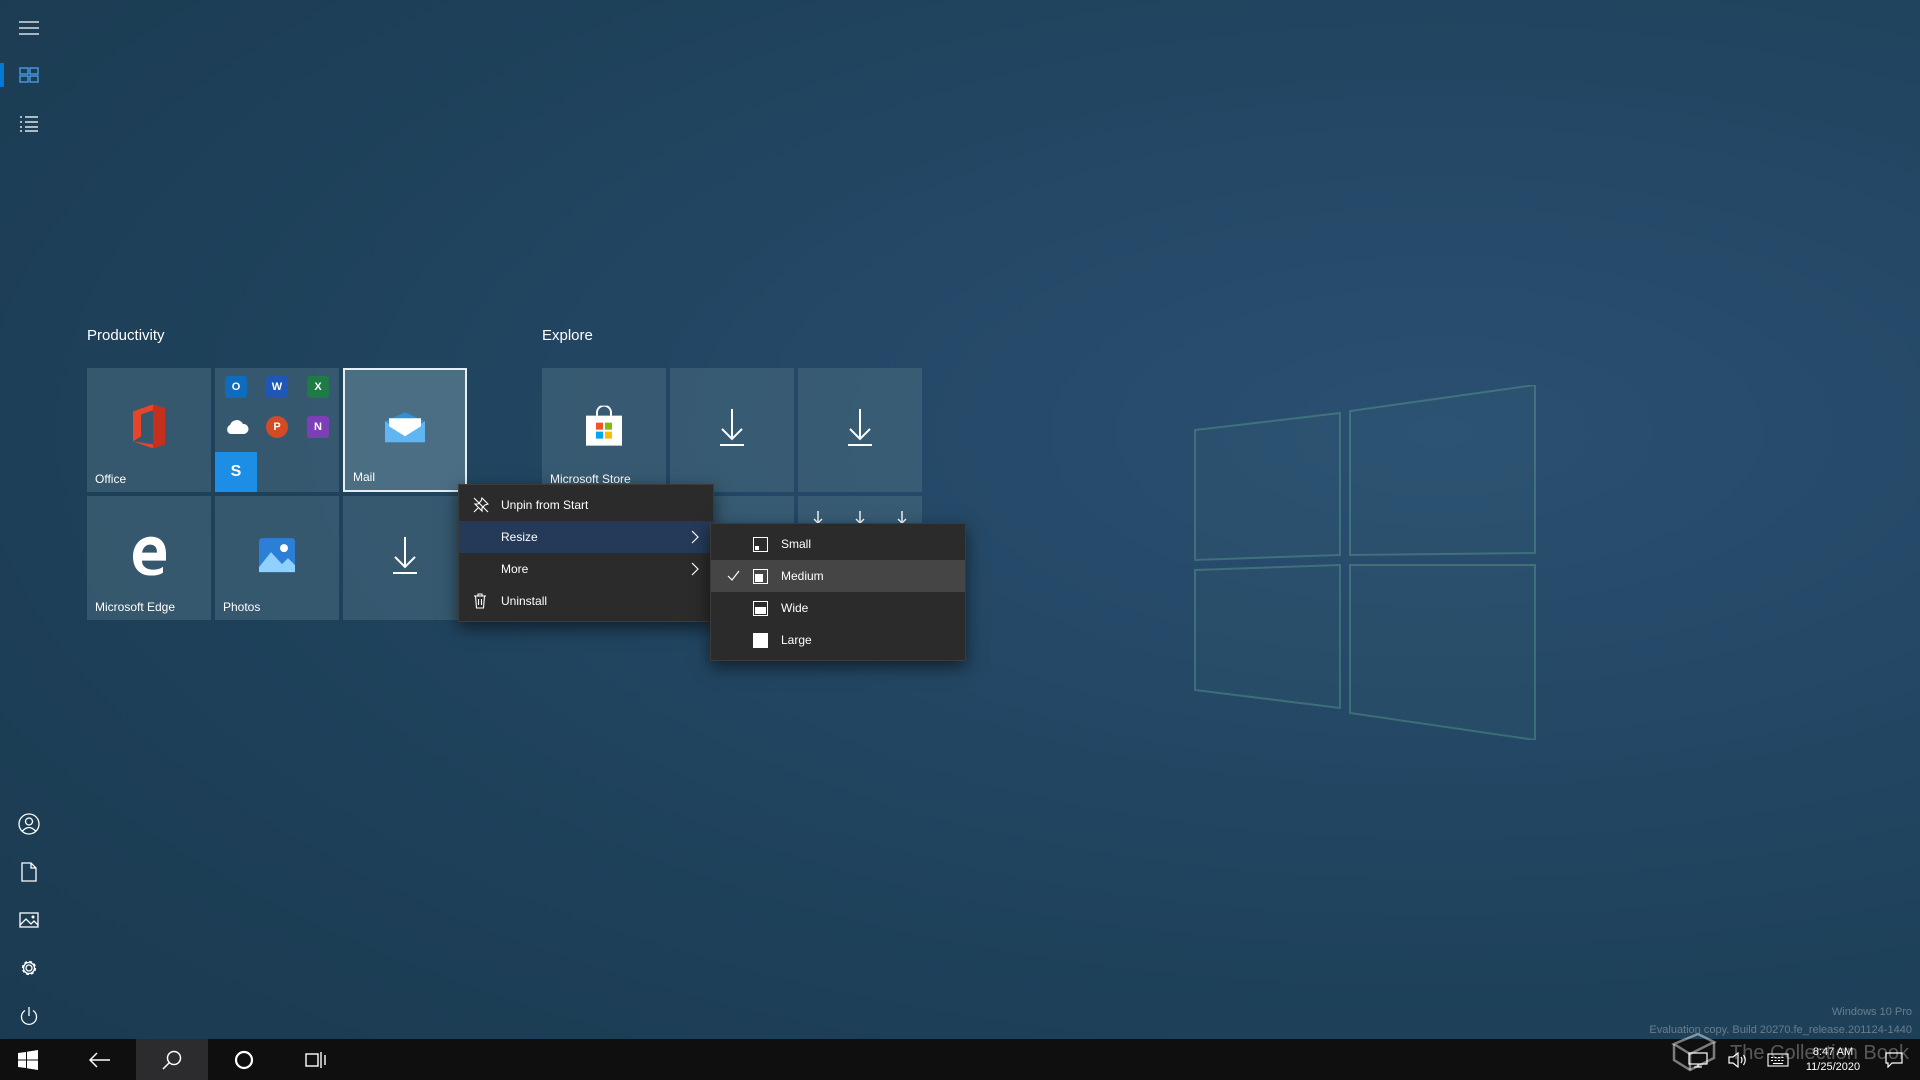  I want to click on windows-logo-background, so click(1365, 562).